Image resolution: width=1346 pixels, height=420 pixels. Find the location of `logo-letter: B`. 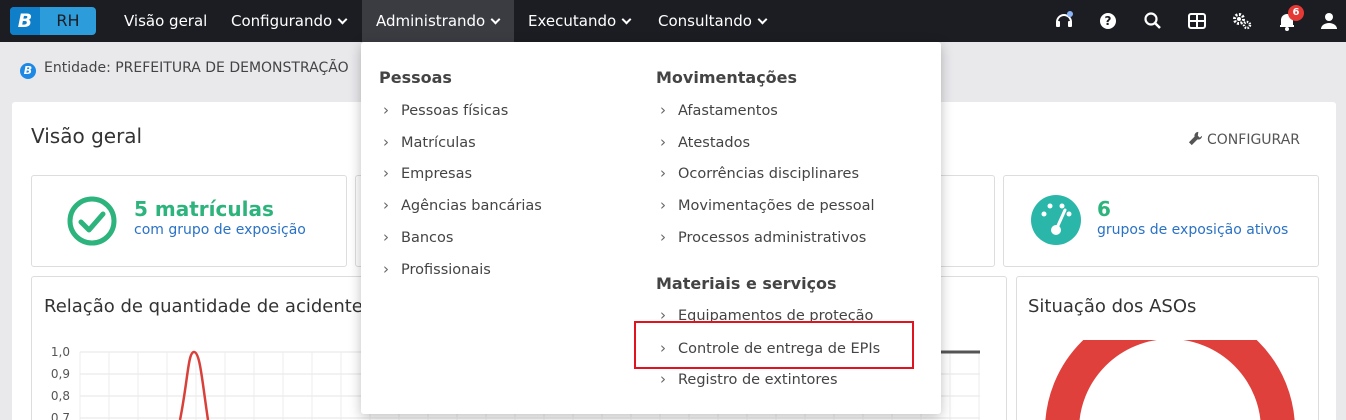

logo-letter: B is located at coordinates (25, 21).